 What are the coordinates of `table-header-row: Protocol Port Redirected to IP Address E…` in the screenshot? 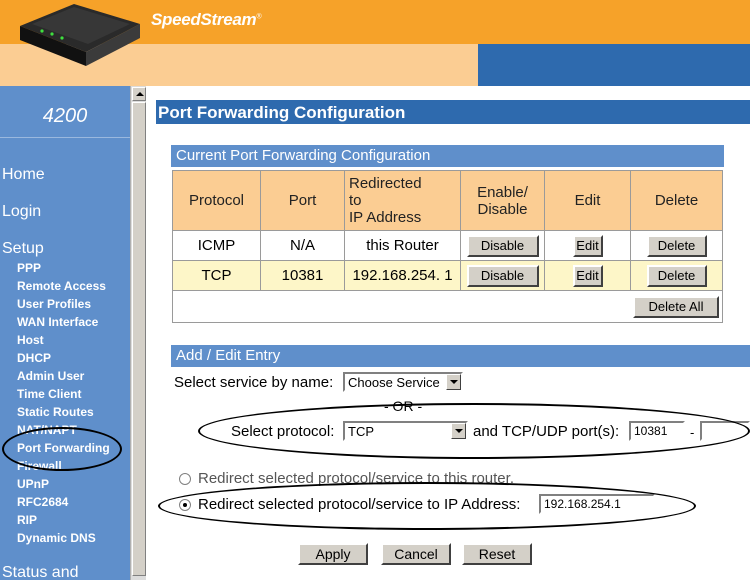 It's located at (447, 200).